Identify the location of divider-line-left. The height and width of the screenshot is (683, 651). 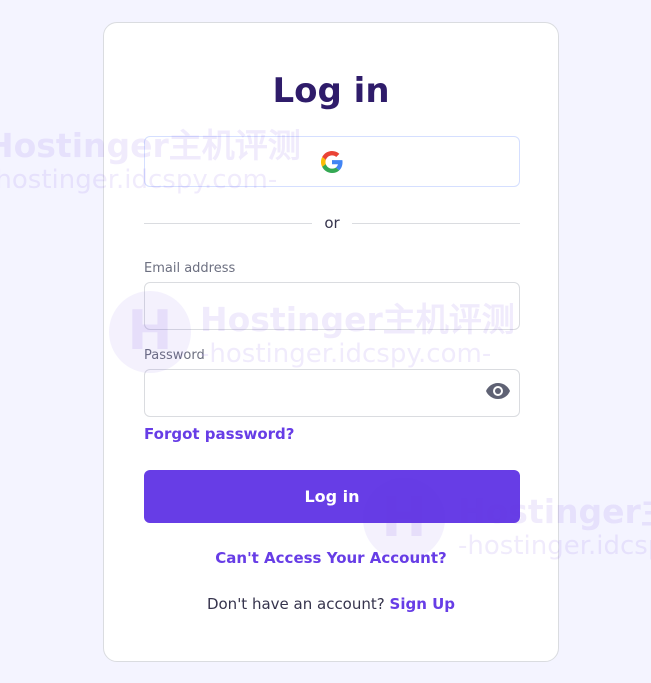
(228, 223).